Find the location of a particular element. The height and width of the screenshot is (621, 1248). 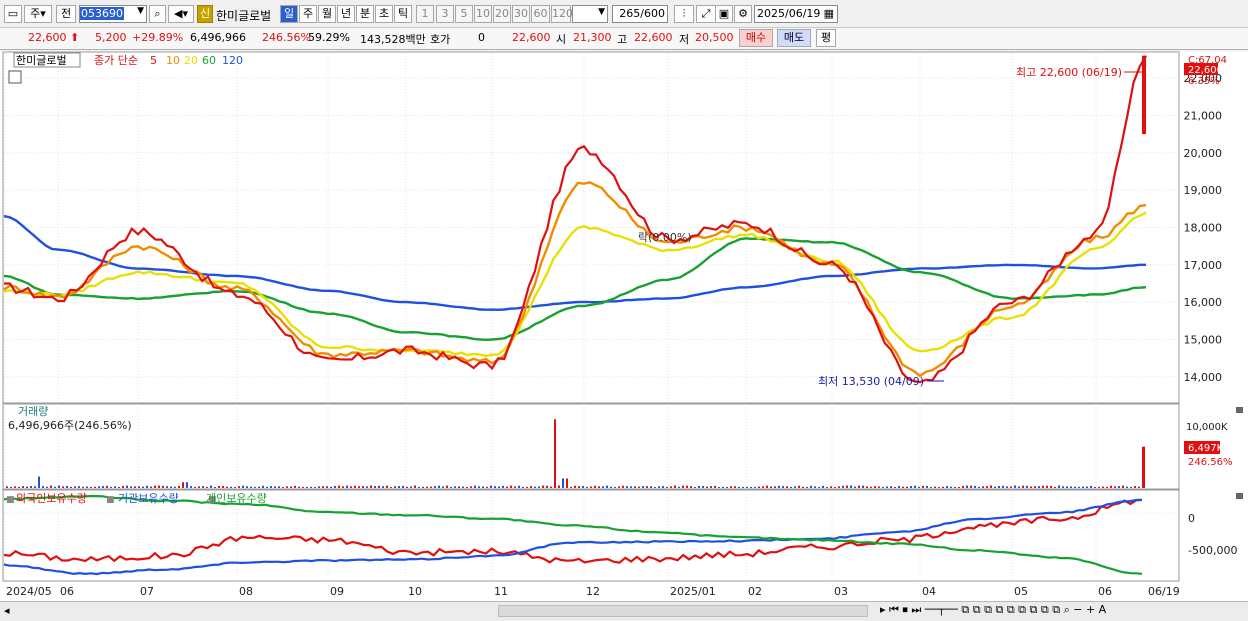

buy-button: 매수 is located at coordinates (756, 38).